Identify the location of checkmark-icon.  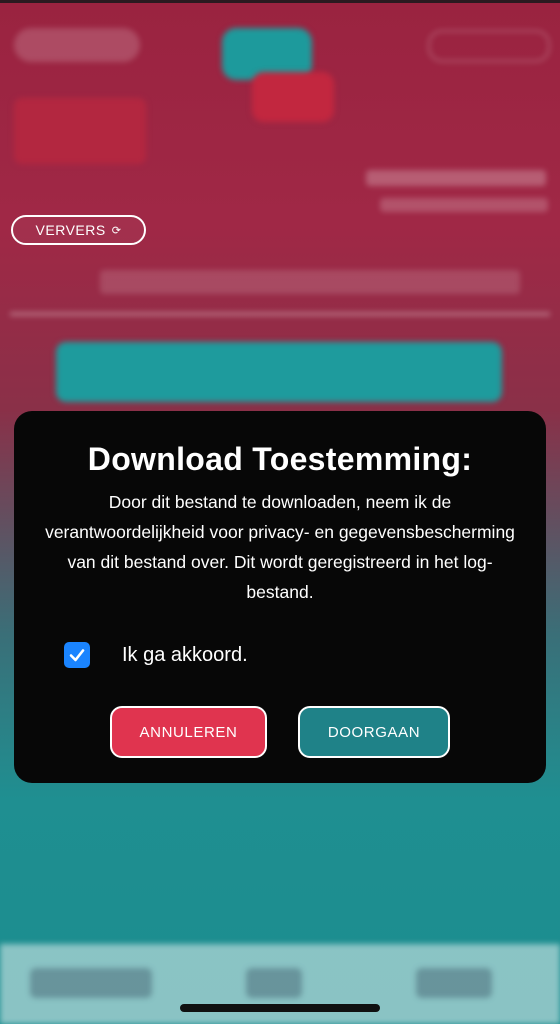
(77, 655).